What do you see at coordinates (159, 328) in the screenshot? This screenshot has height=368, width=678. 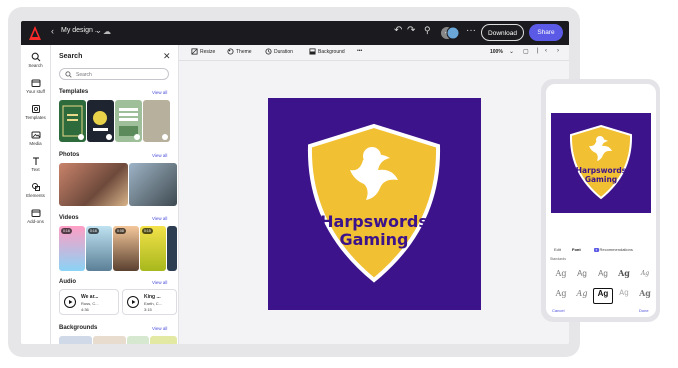 I see `backgrounds-view-all-link: View all` at bounding box center [159, 328].